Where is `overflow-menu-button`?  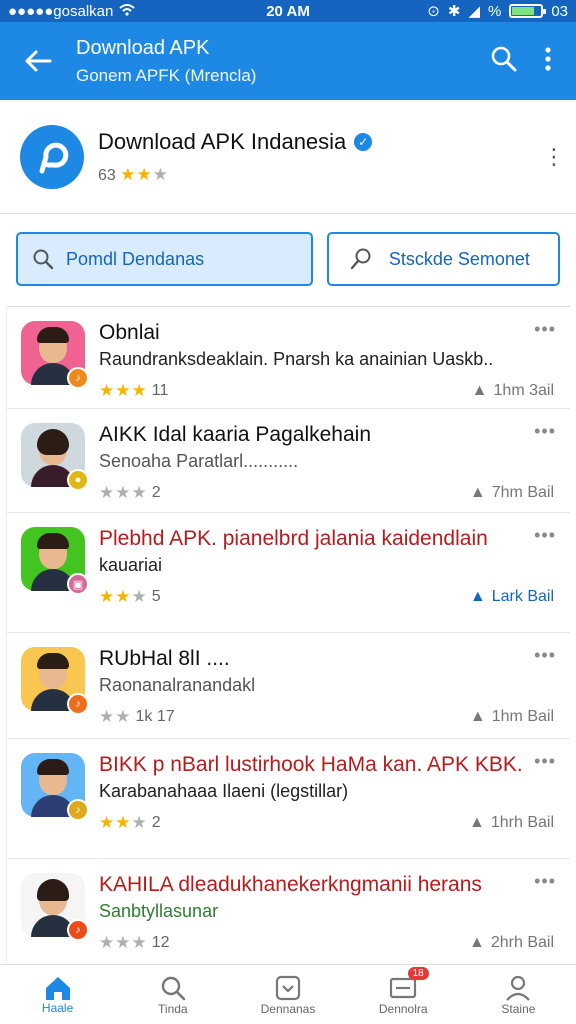 overflow-menu-button is located at coordinates (548, 61).